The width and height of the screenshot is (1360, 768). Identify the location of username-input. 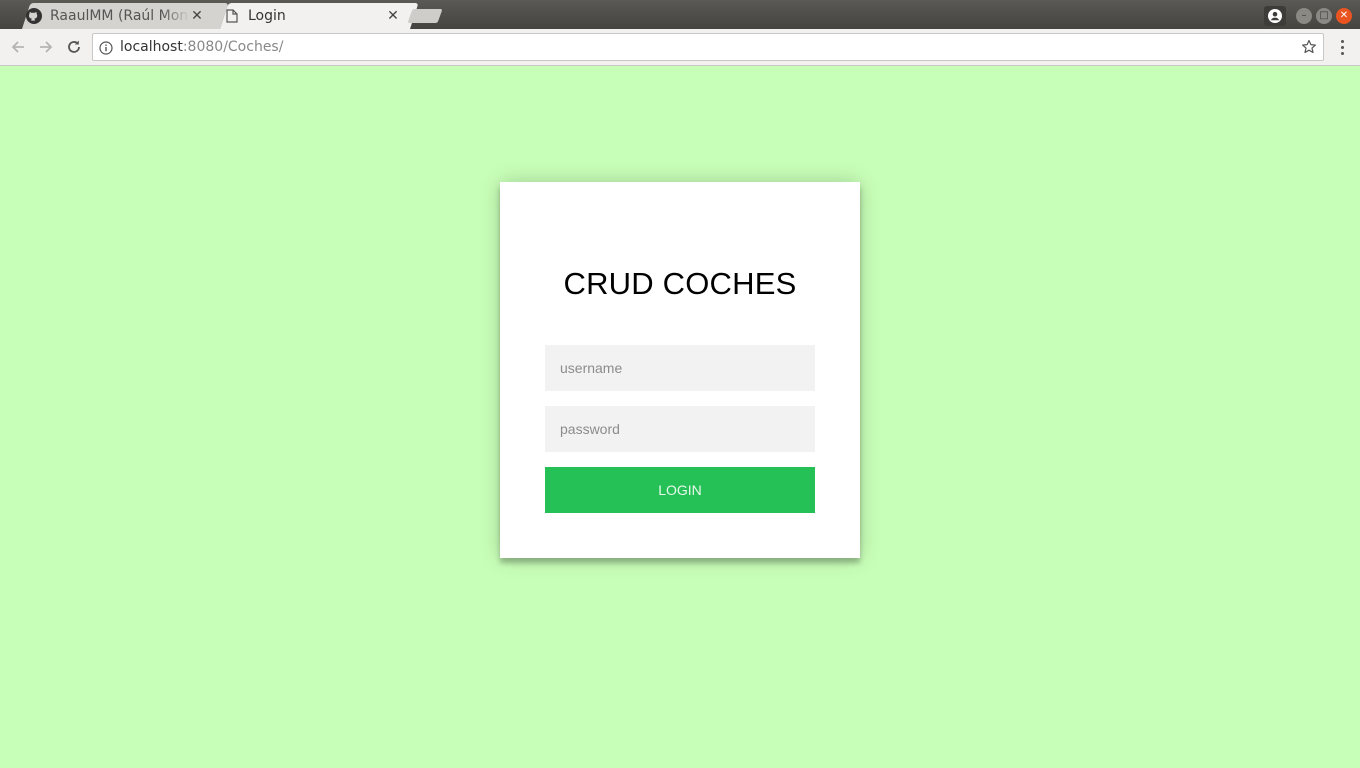
(680, 368).